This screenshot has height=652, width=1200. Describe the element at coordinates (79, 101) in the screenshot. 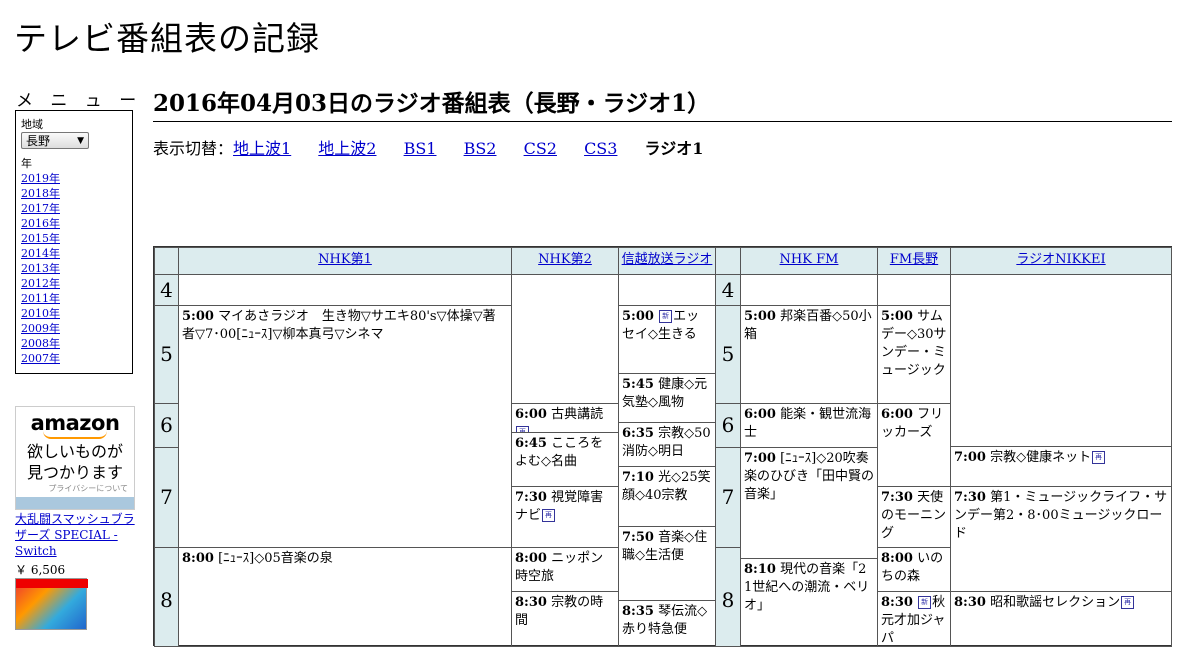

I see `menu-title: メ ニ ュ ー` at that location.